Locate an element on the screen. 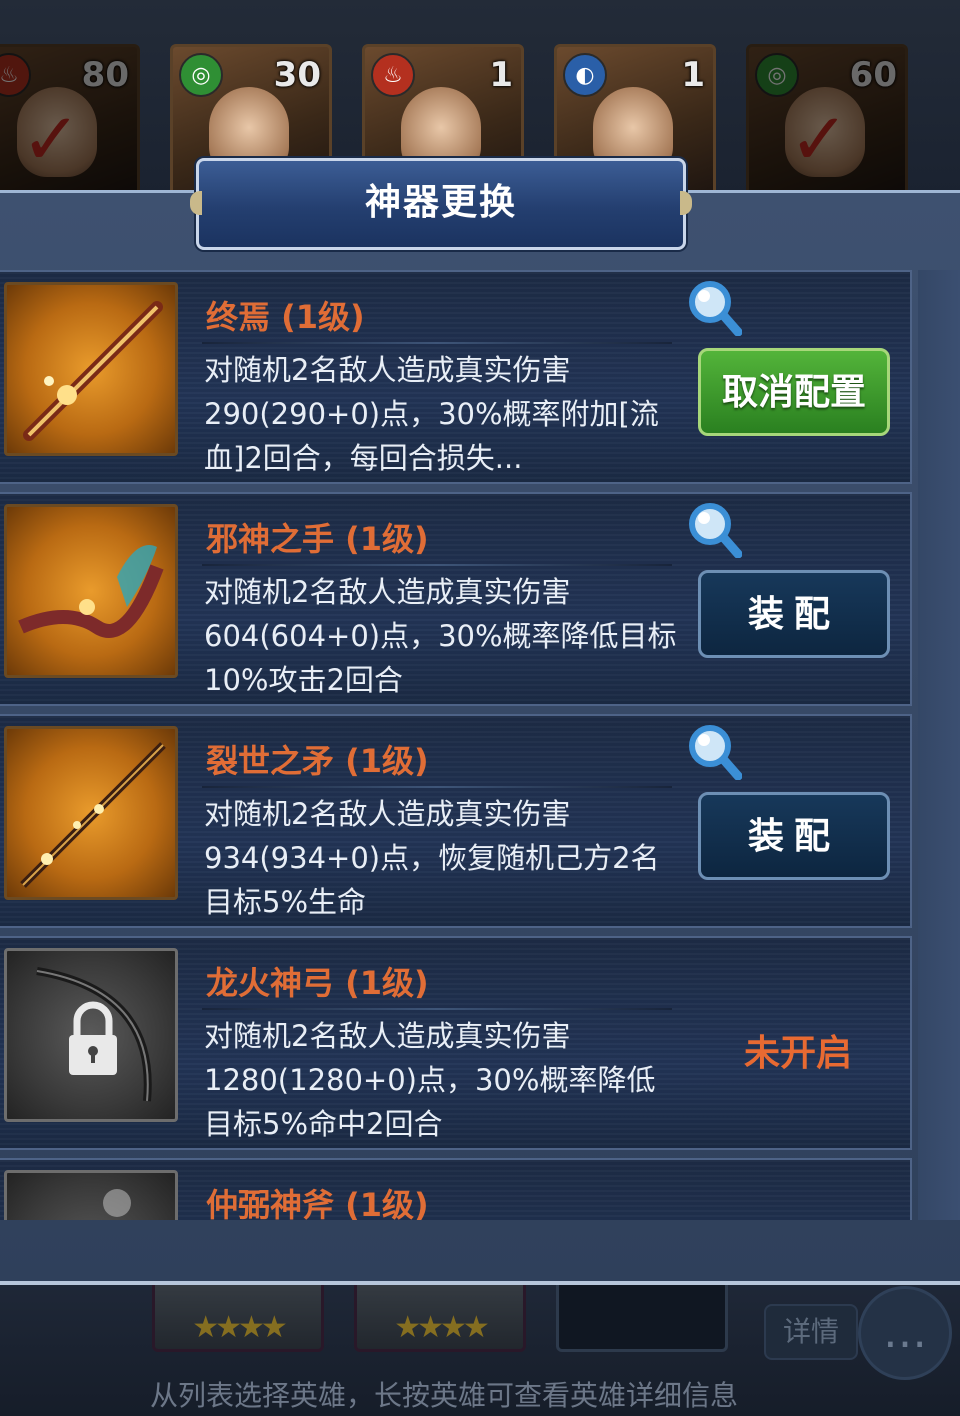 This screenshot has width=960, height=1416. artifact-description: 对随机2名敌人造成真实伤害934(934+0)点，恢复随机己方2名目标5%生命 is located at coordinates (432, 858).